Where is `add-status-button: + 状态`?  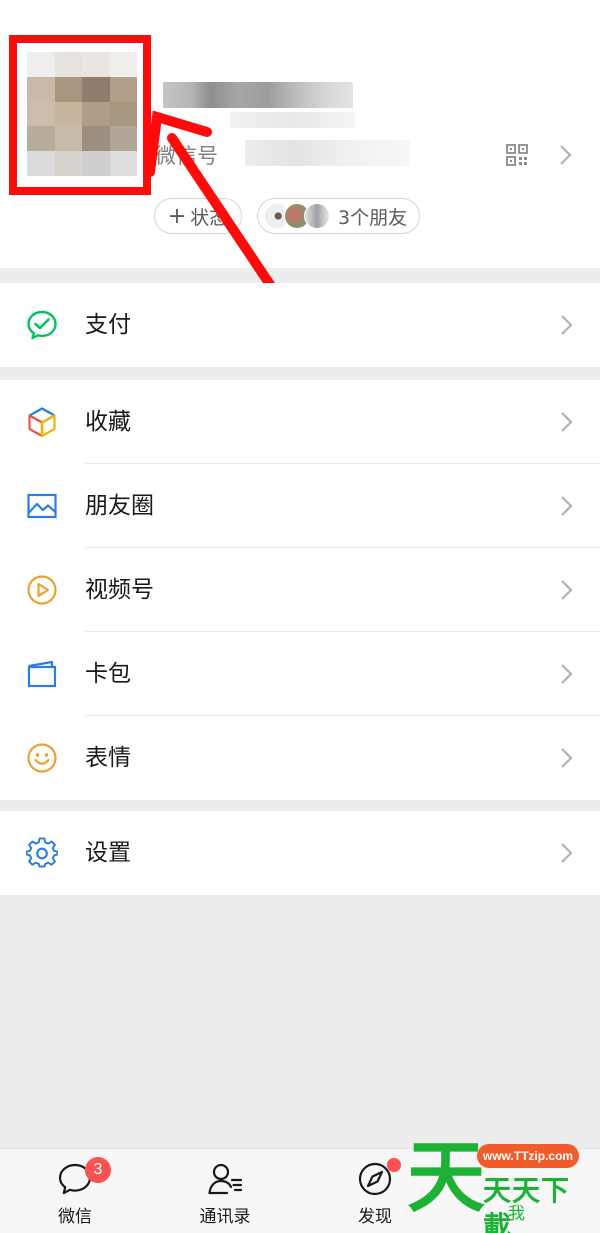 add-status-button: + 状态 is located at coordinates (198, 216).